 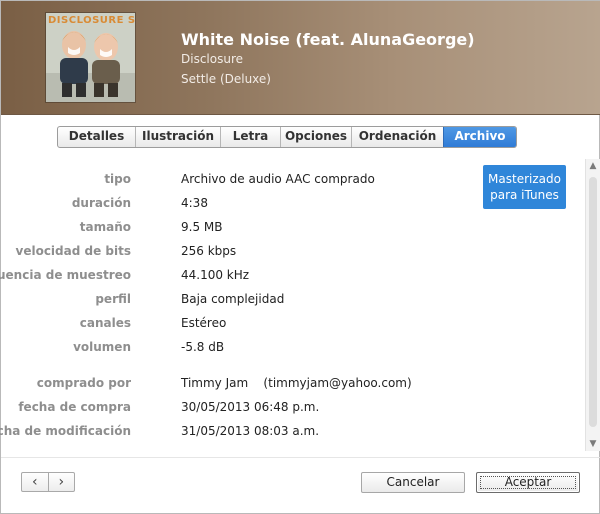 I want to click on info-label: perfil, so click(x=113, y=299).